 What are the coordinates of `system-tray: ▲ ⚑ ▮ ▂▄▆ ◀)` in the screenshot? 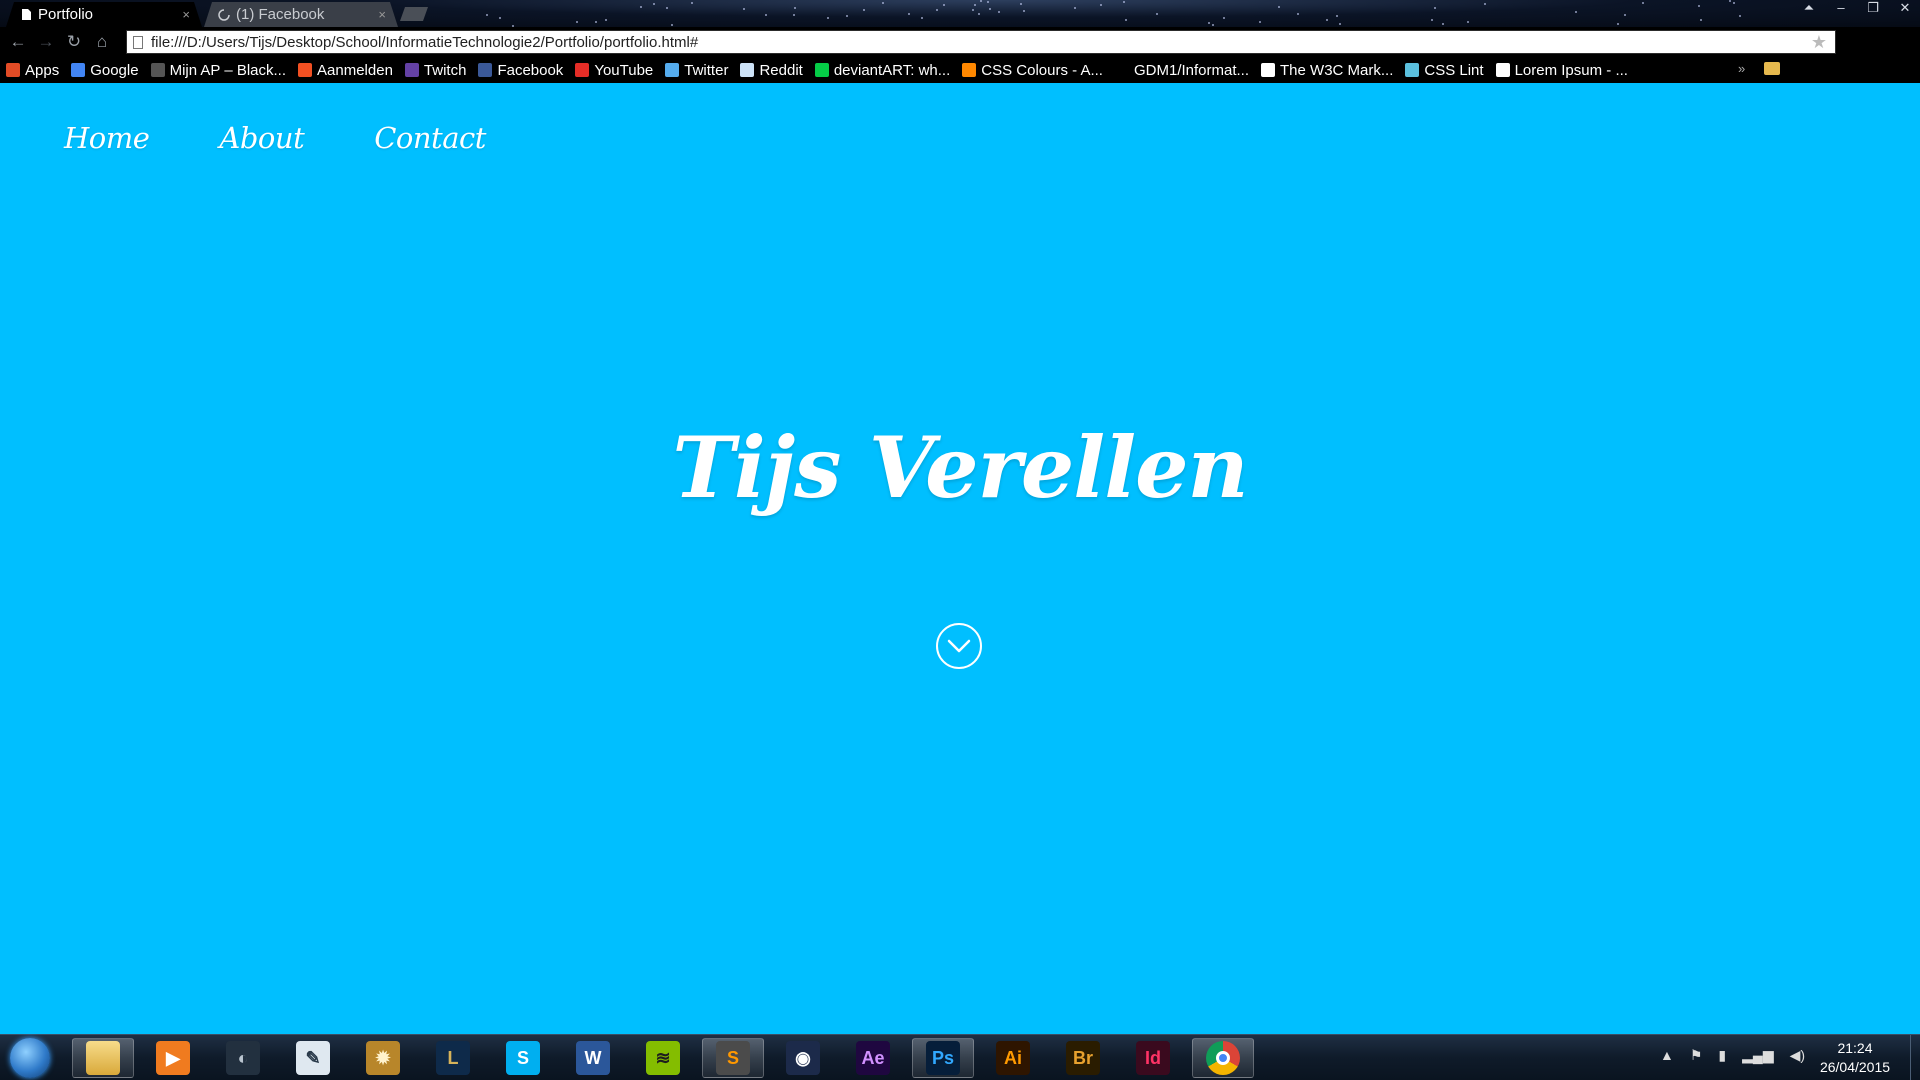 It's located at (1732, 1055).